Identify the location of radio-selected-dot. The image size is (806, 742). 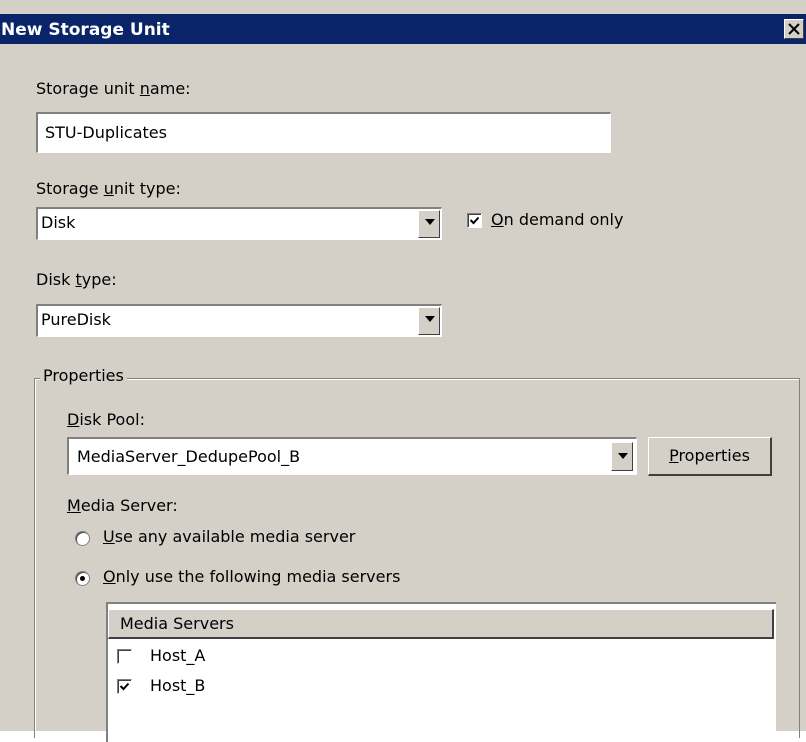
(82, 578).